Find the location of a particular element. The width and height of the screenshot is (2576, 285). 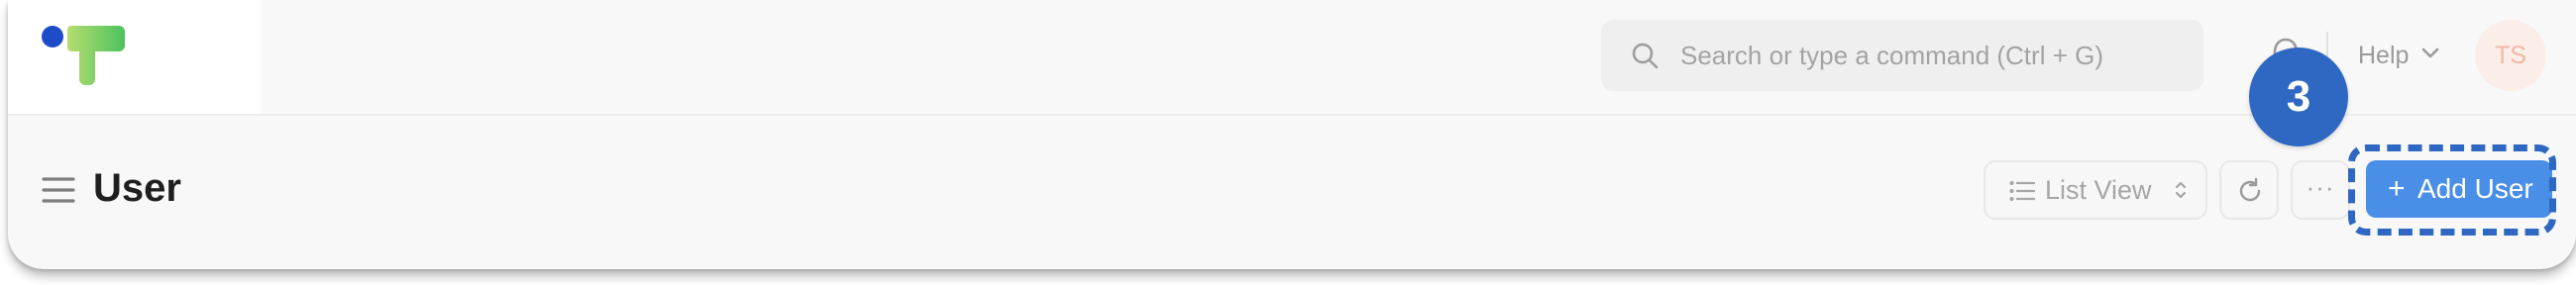

search-bar: Search or type a command (Ctrl + G) is located at coordinates (1902, 56).